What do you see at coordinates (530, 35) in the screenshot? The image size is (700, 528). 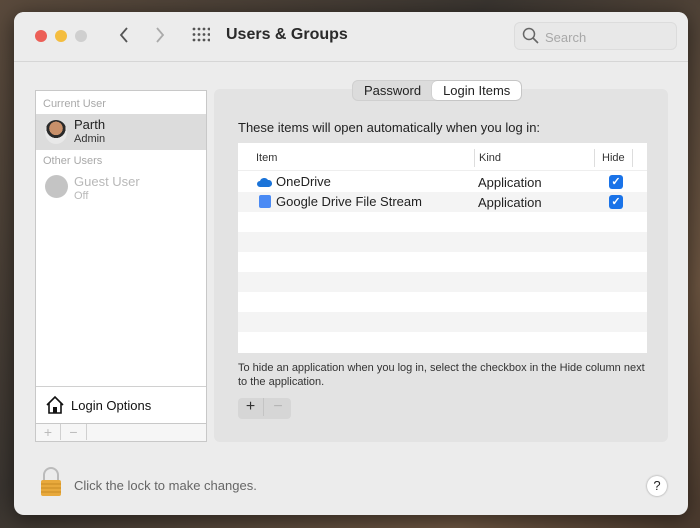 I see `search-icon` at bounding box center [530, 35].